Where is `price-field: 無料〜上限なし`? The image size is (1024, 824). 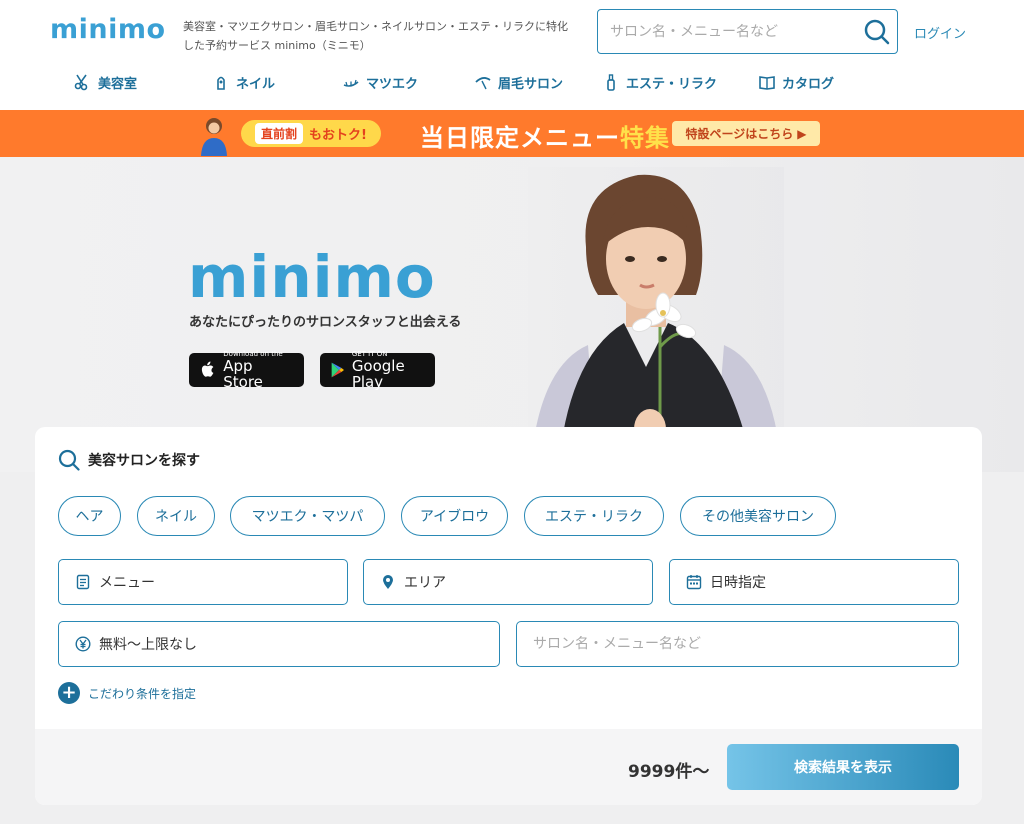 price-field: 無料〜上限なし is located at coordinates (279, 644).